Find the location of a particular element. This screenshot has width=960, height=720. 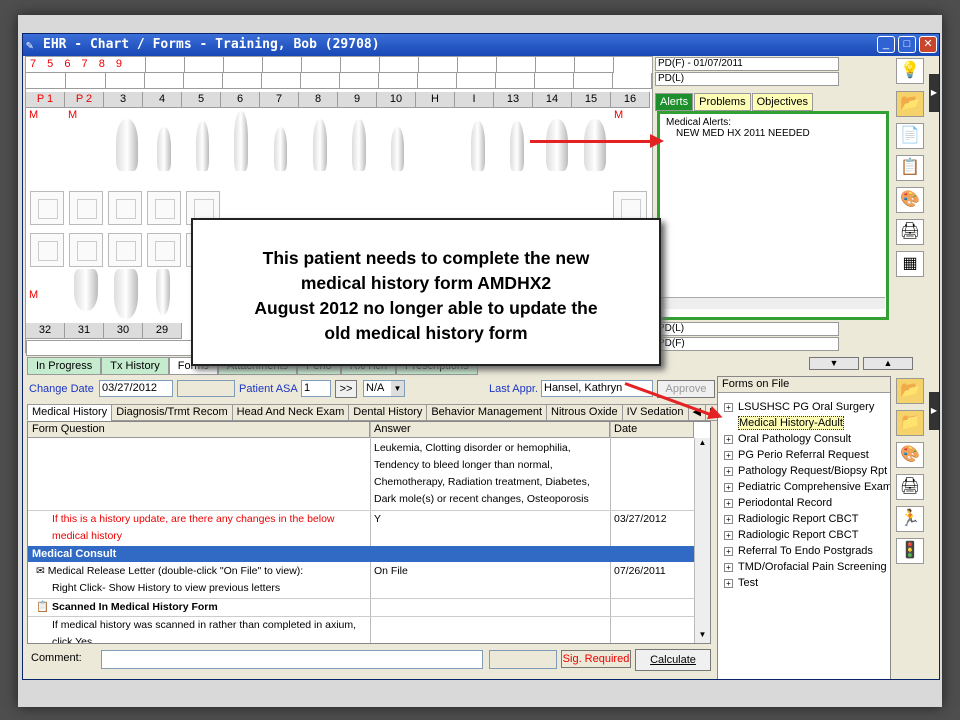

printer-icon: 🖨 is located at coordinates (910, 487).